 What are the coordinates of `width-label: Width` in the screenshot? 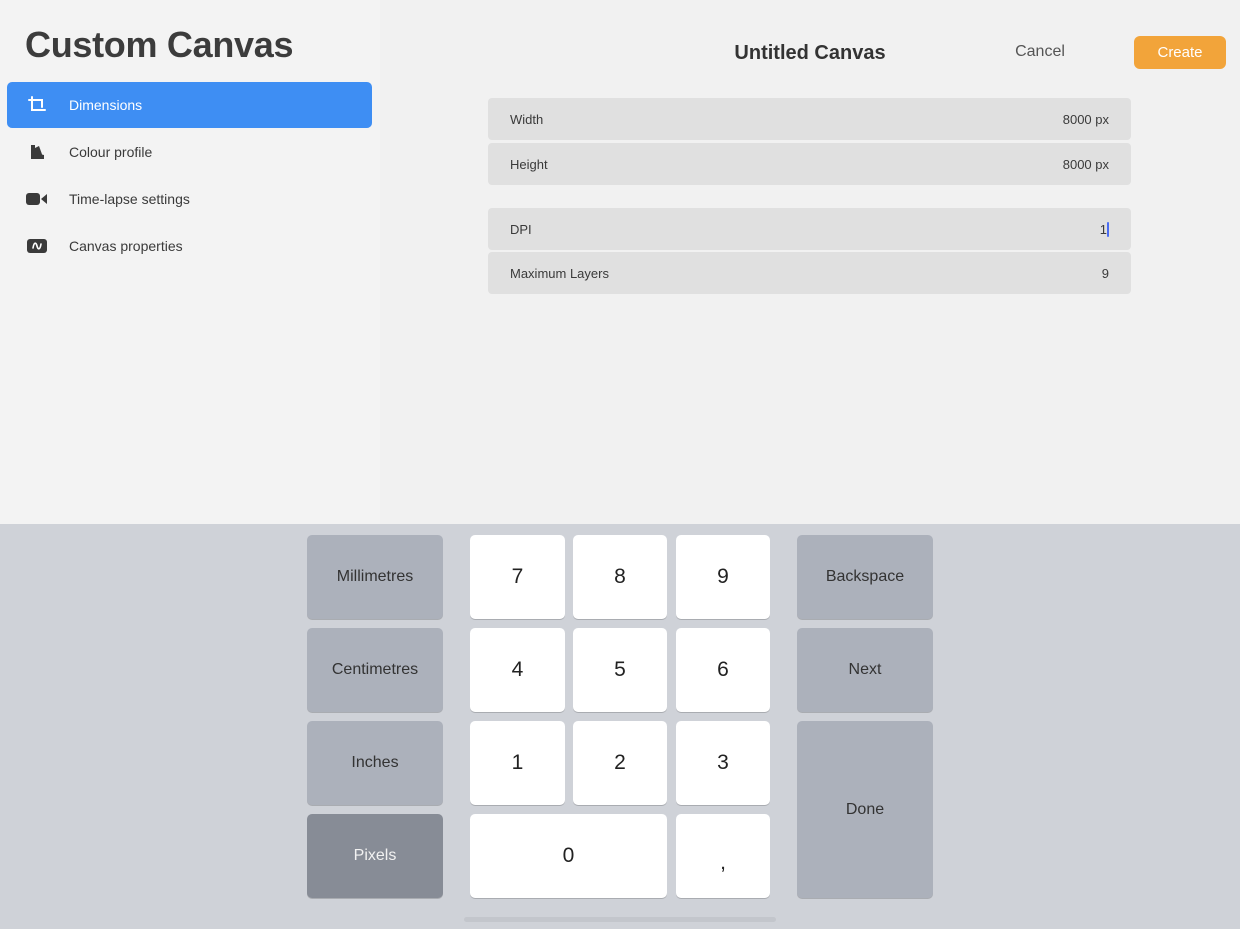 It's located at (527, 119).